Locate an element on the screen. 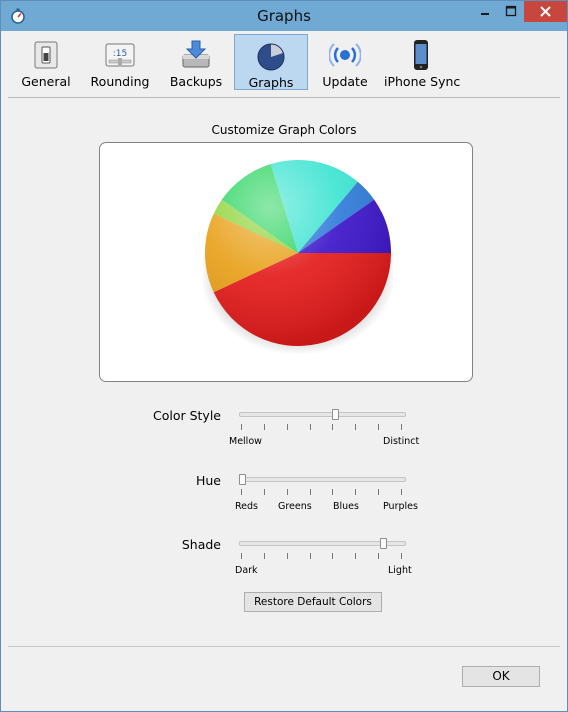 The height and width of the screenshot is (712, 568). tab-label: iPhone Sync is located at coordinates (422, 81).